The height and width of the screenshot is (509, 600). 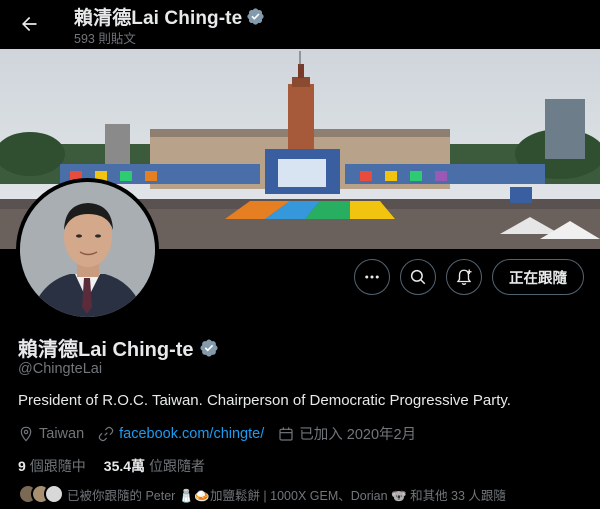 What do you see at coordinates (106, 350) in the screenshot?
I see `display-name: 賴清德Lai Ching-te` at bounding box center [106, 350].